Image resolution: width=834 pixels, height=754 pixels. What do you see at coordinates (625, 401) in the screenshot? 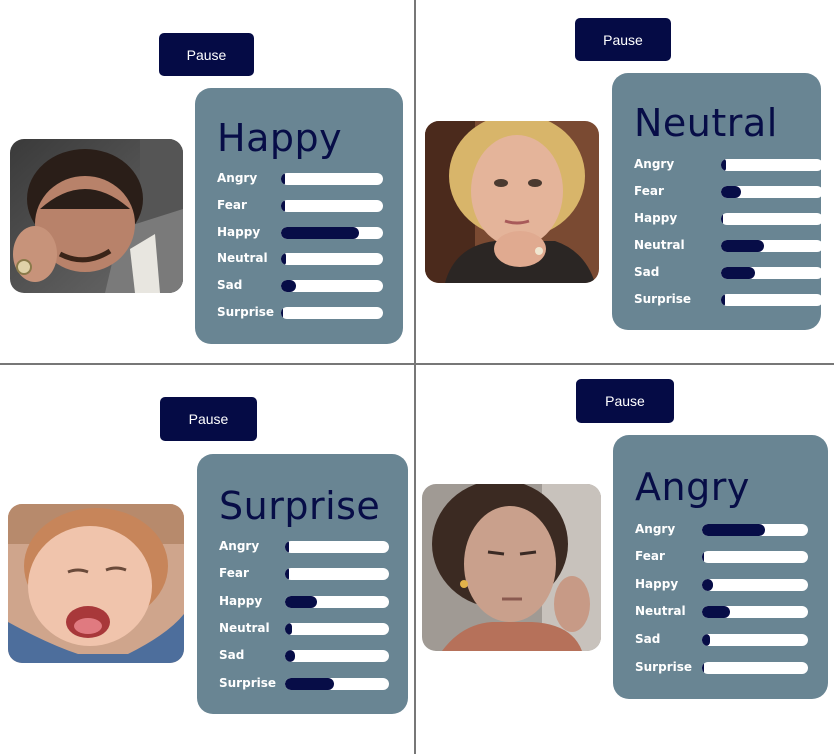
I see `pause-button: Pause` at bounding box center [625, 401].